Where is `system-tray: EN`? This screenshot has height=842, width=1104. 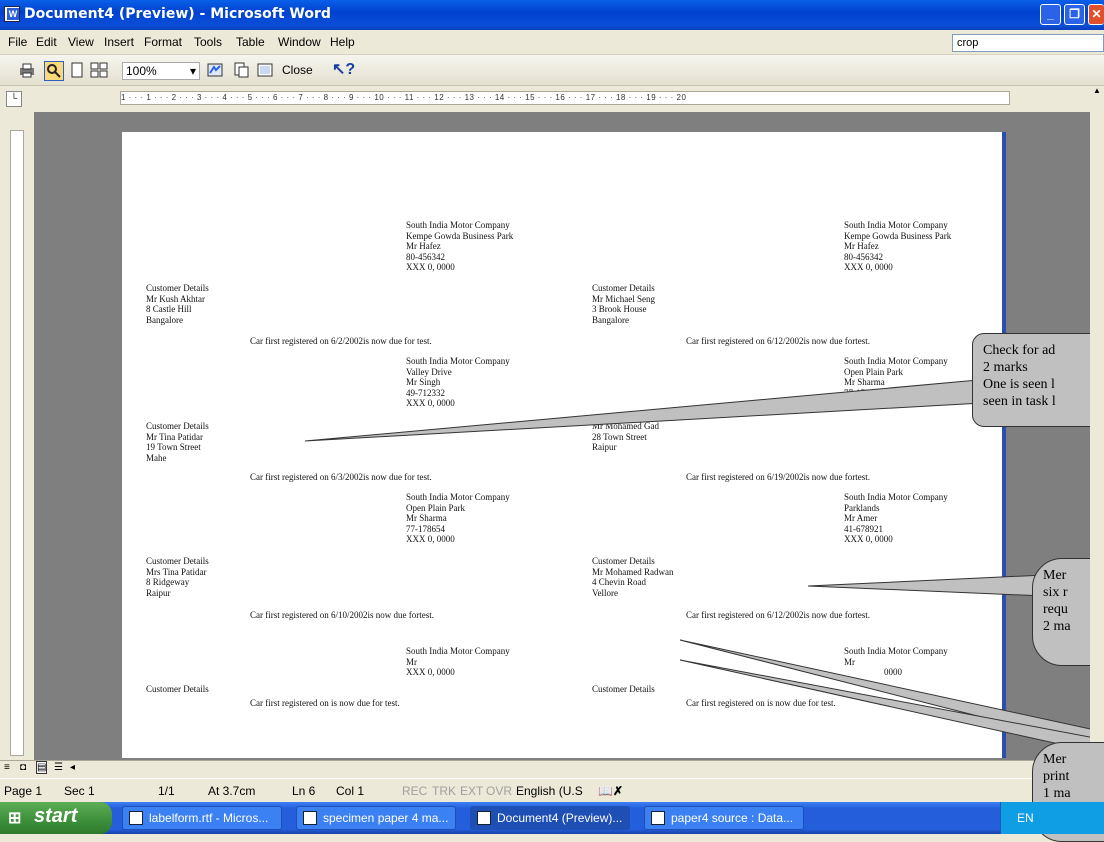
system-tray: EN is located at coordinates (1052, 818).